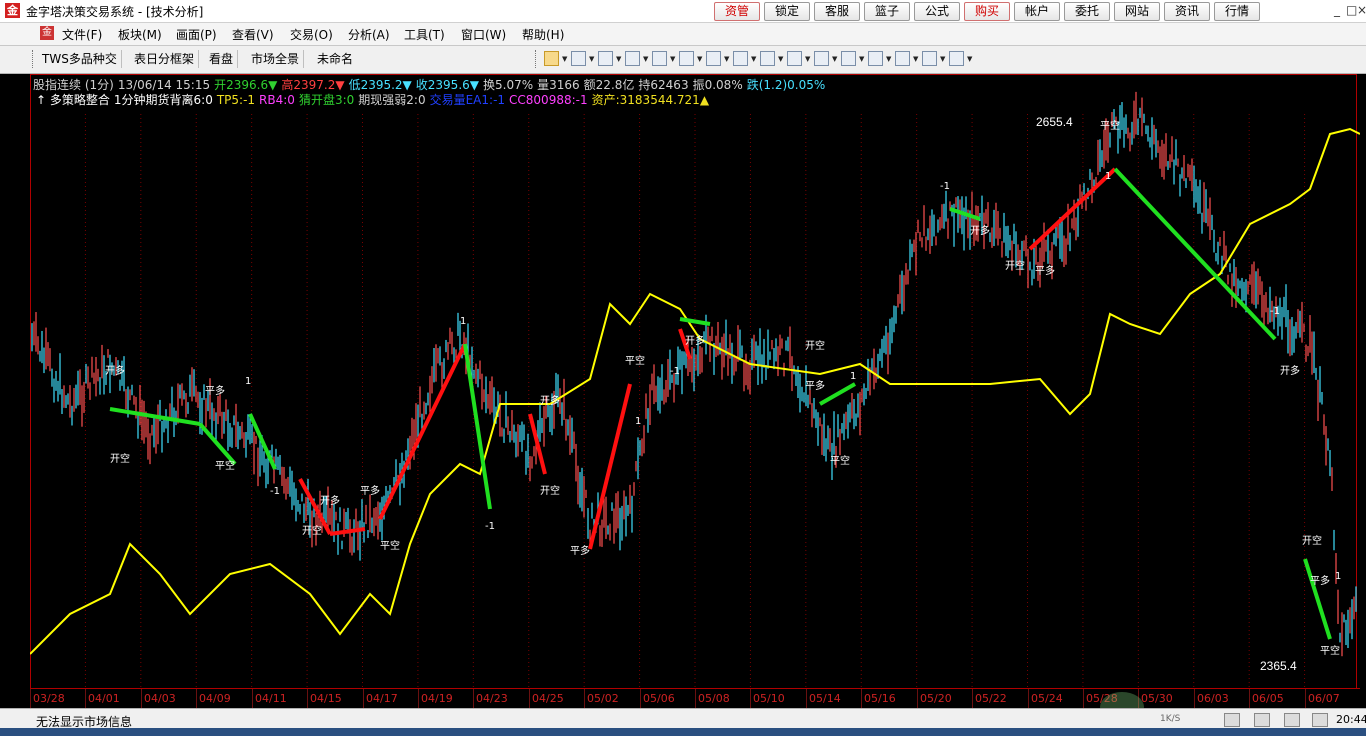  What do you see at coordinates (276, 59) in the screenshot?
I see `tab-market-view: 市场全景` at bounding box center [276, 59].